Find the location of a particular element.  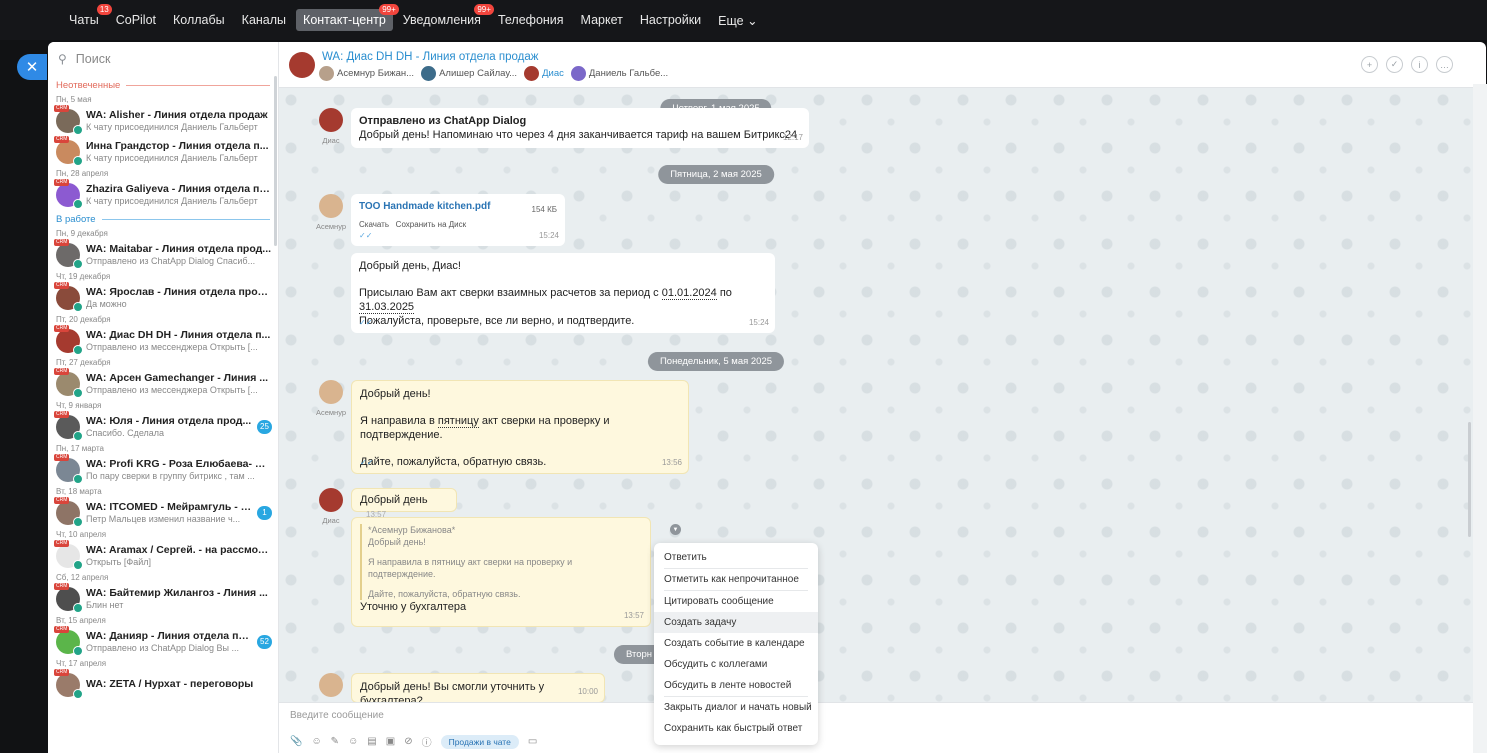

sidebar-scrollbar is located at coordinates (275, 161).